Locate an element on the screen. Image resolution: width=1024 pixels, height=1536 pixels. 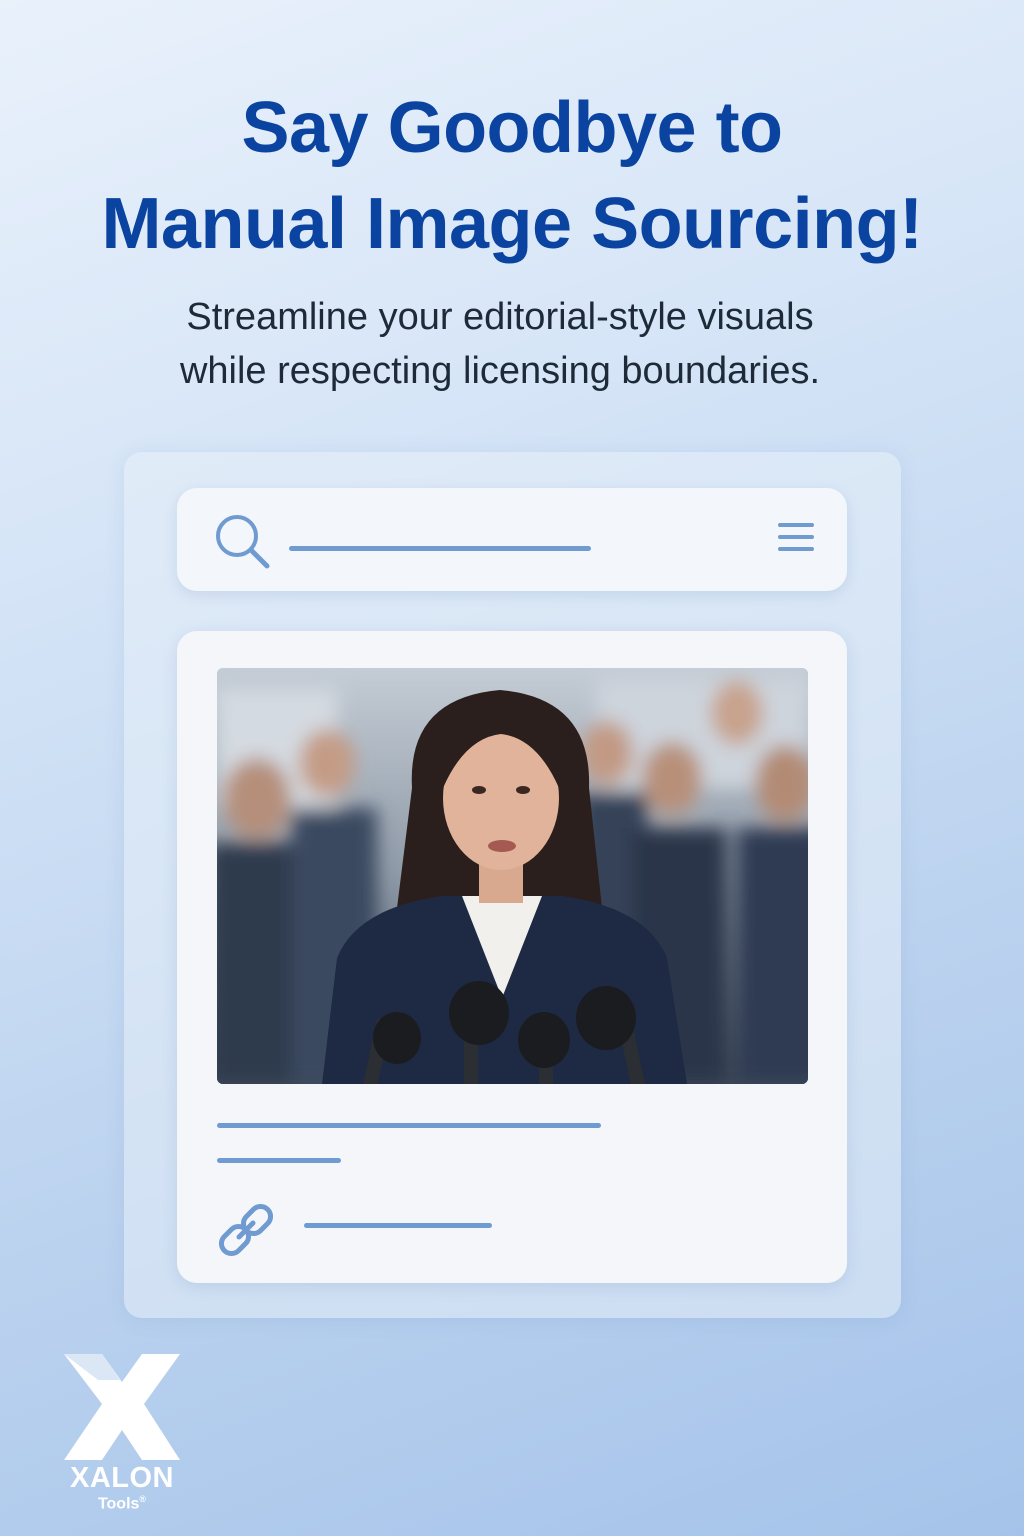
source-link-placeholder-line is located at coordinates (398, 1225).